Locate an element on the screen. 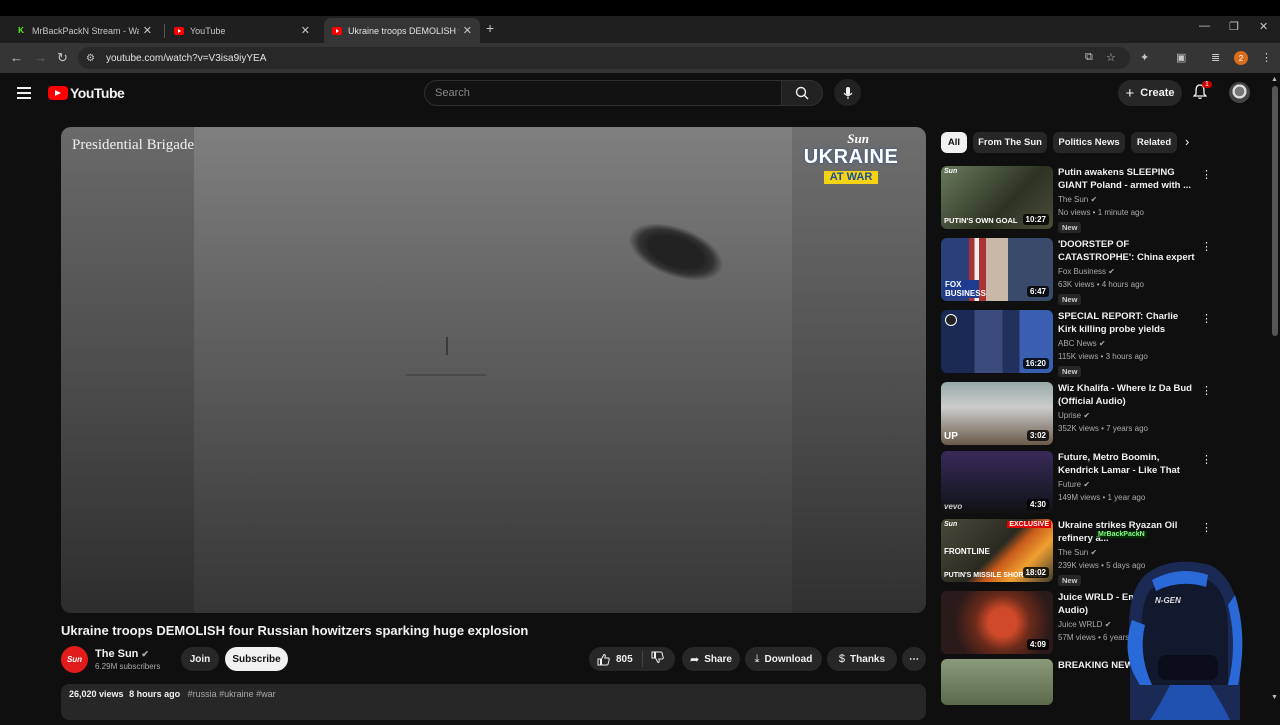 The width and height of the screenshot is (1280, 725). url-field: ⚙ youtube.com/watch?v=V3isa9iyYEA is located at coordinates (604, 58).